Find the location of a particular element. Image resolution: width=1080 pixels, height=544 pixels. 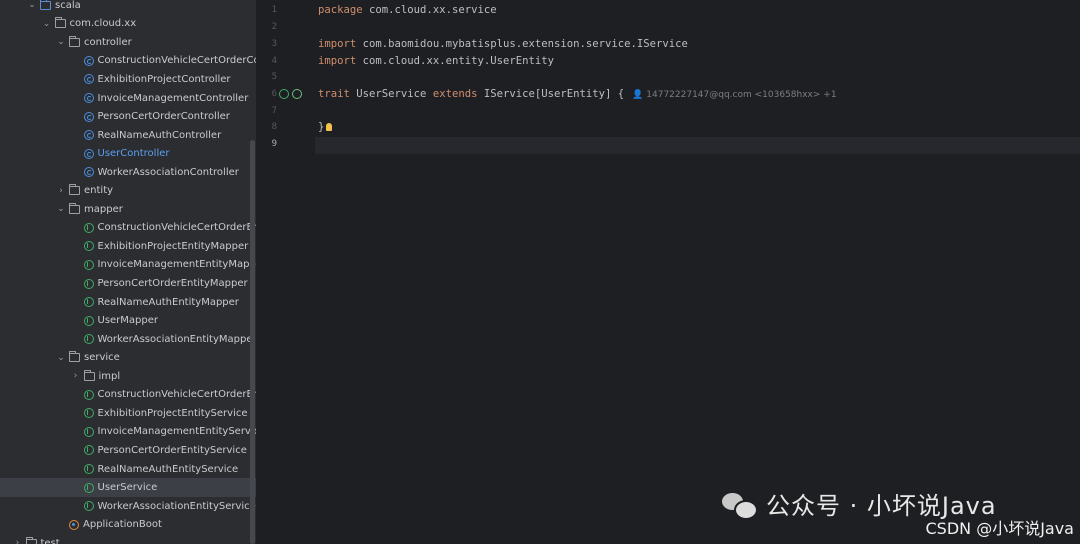

code-text: IService[UserEntity] { is located at coordinates (551, 94).